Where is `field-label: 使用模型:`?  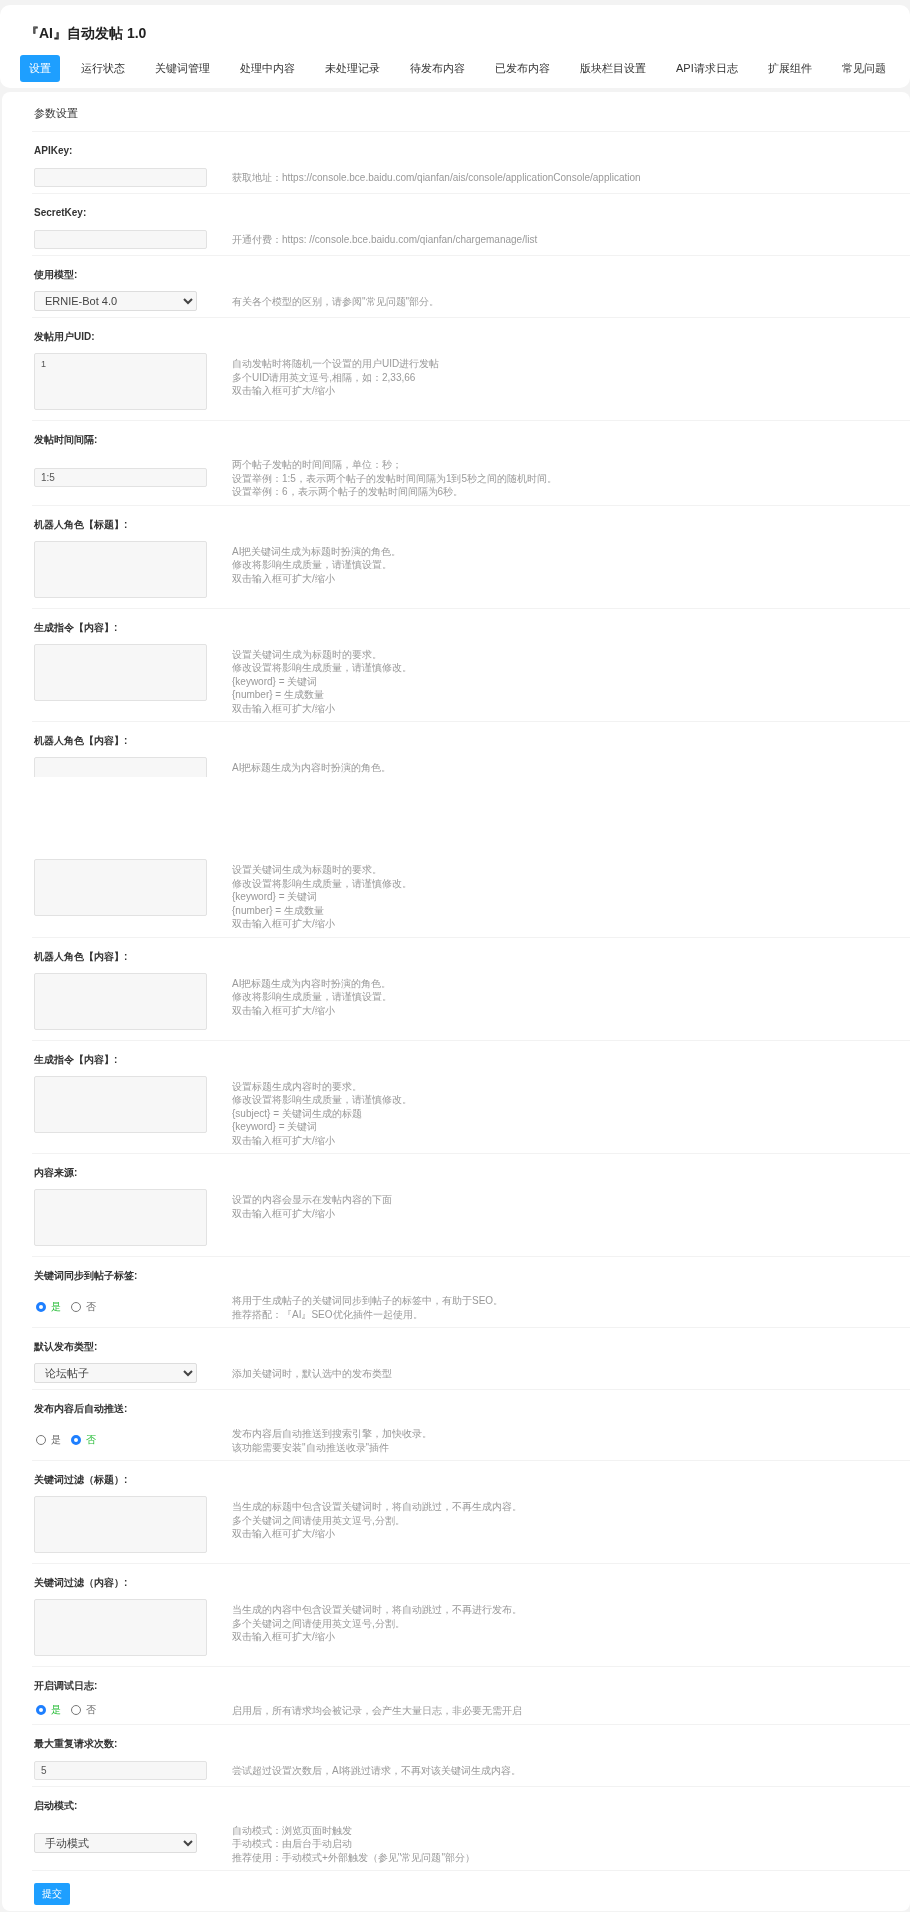 field-label: 使用模型: is located at coordinates (56, 275).